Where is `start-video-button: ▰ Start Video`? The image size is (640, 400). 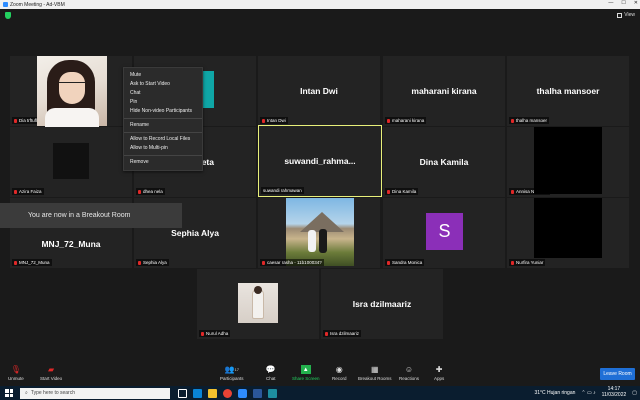 start-video-button: ▰ Start Video is located at coordinates (51, 373).